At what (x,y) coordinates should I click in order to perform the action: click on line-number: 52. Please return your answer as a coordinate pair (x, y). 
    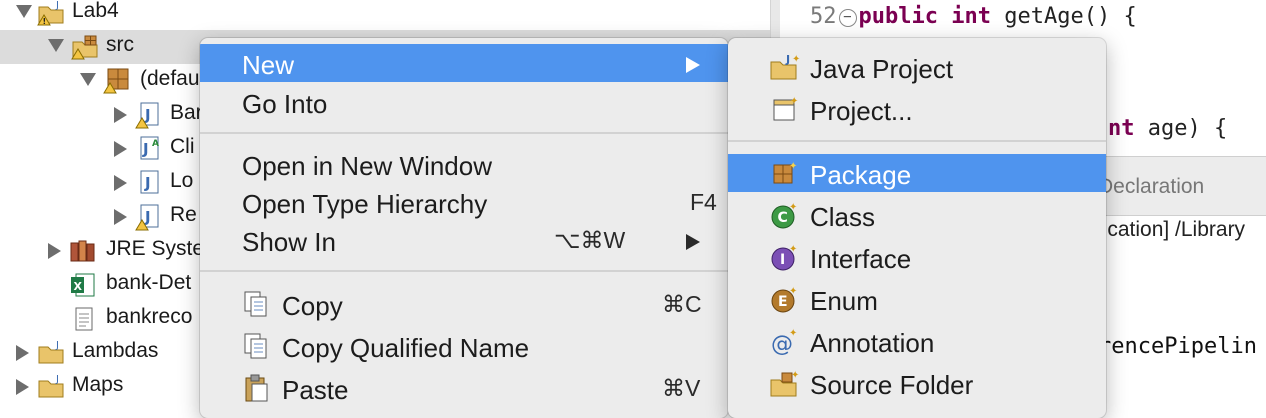
    Looking at the image, I should click on (823, 16).